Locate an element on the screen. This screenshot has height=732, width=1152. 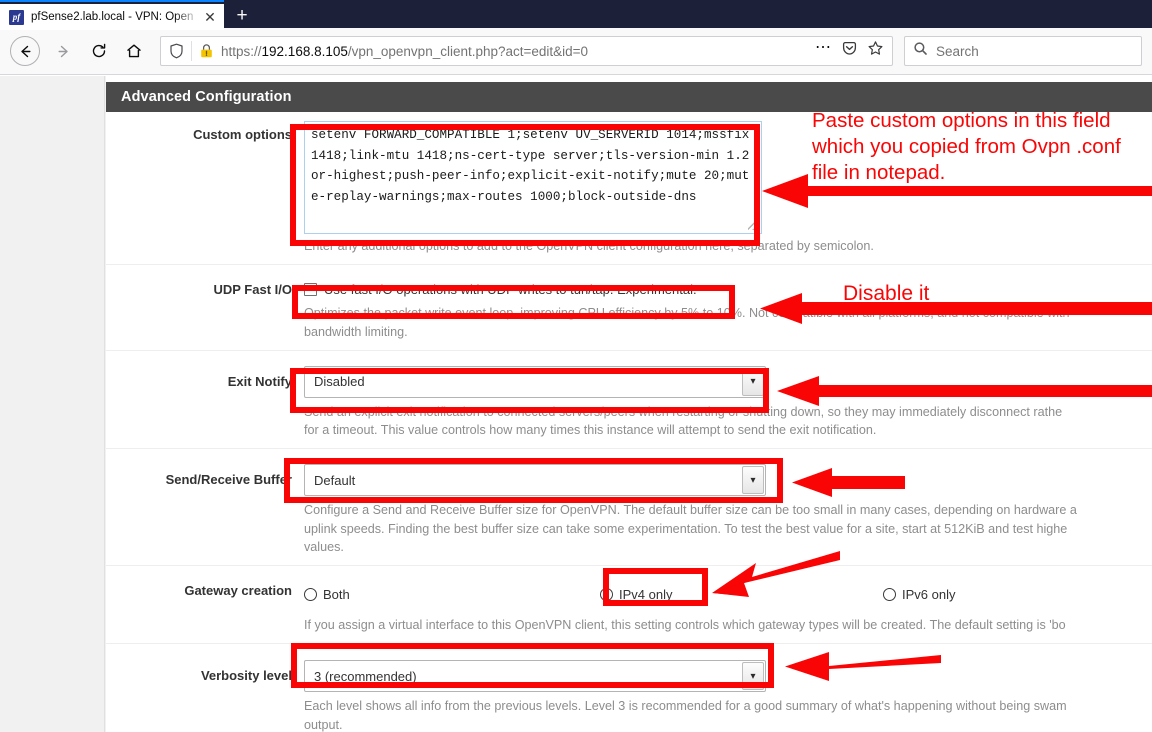
radio-gateway-ipv4-label: IPv4 only is located at coordinates (646, 594).